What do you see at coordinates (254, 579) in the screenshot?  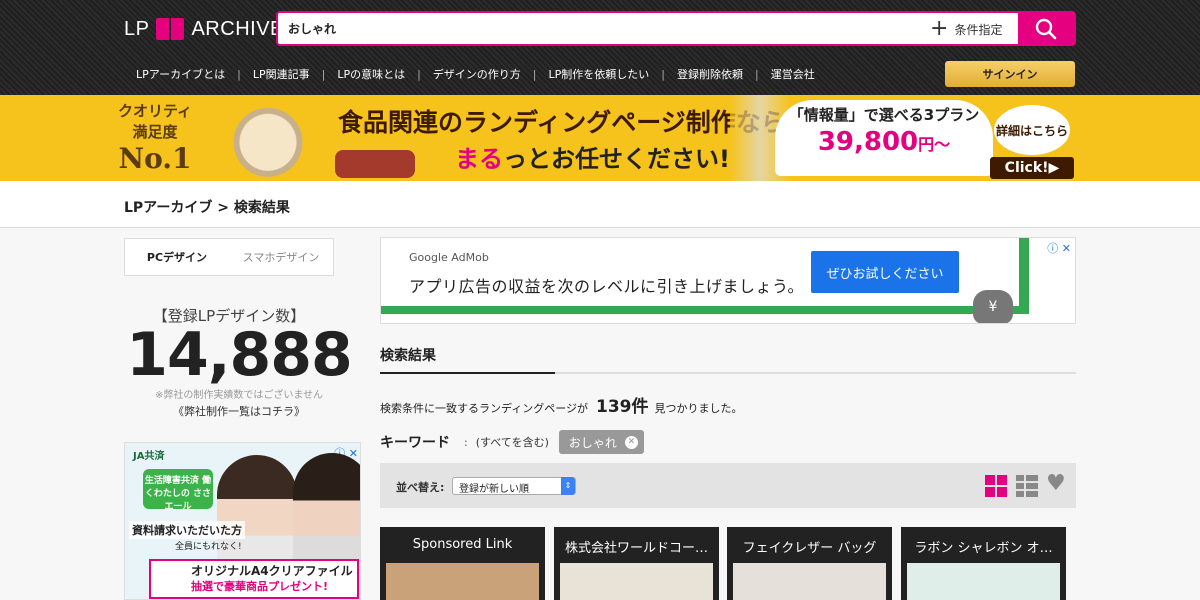 I see `ad-offer-box: オリジナルA4クリアファイル 抽選で豪華商品プレゼント!` at bounding box center [254, 579].